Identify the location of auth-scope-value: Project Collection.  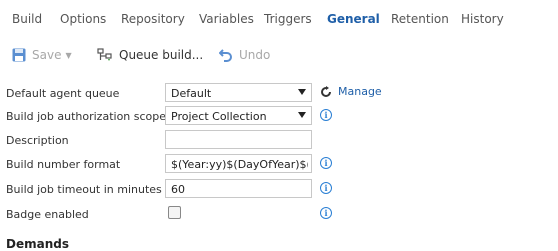
(219, 116).